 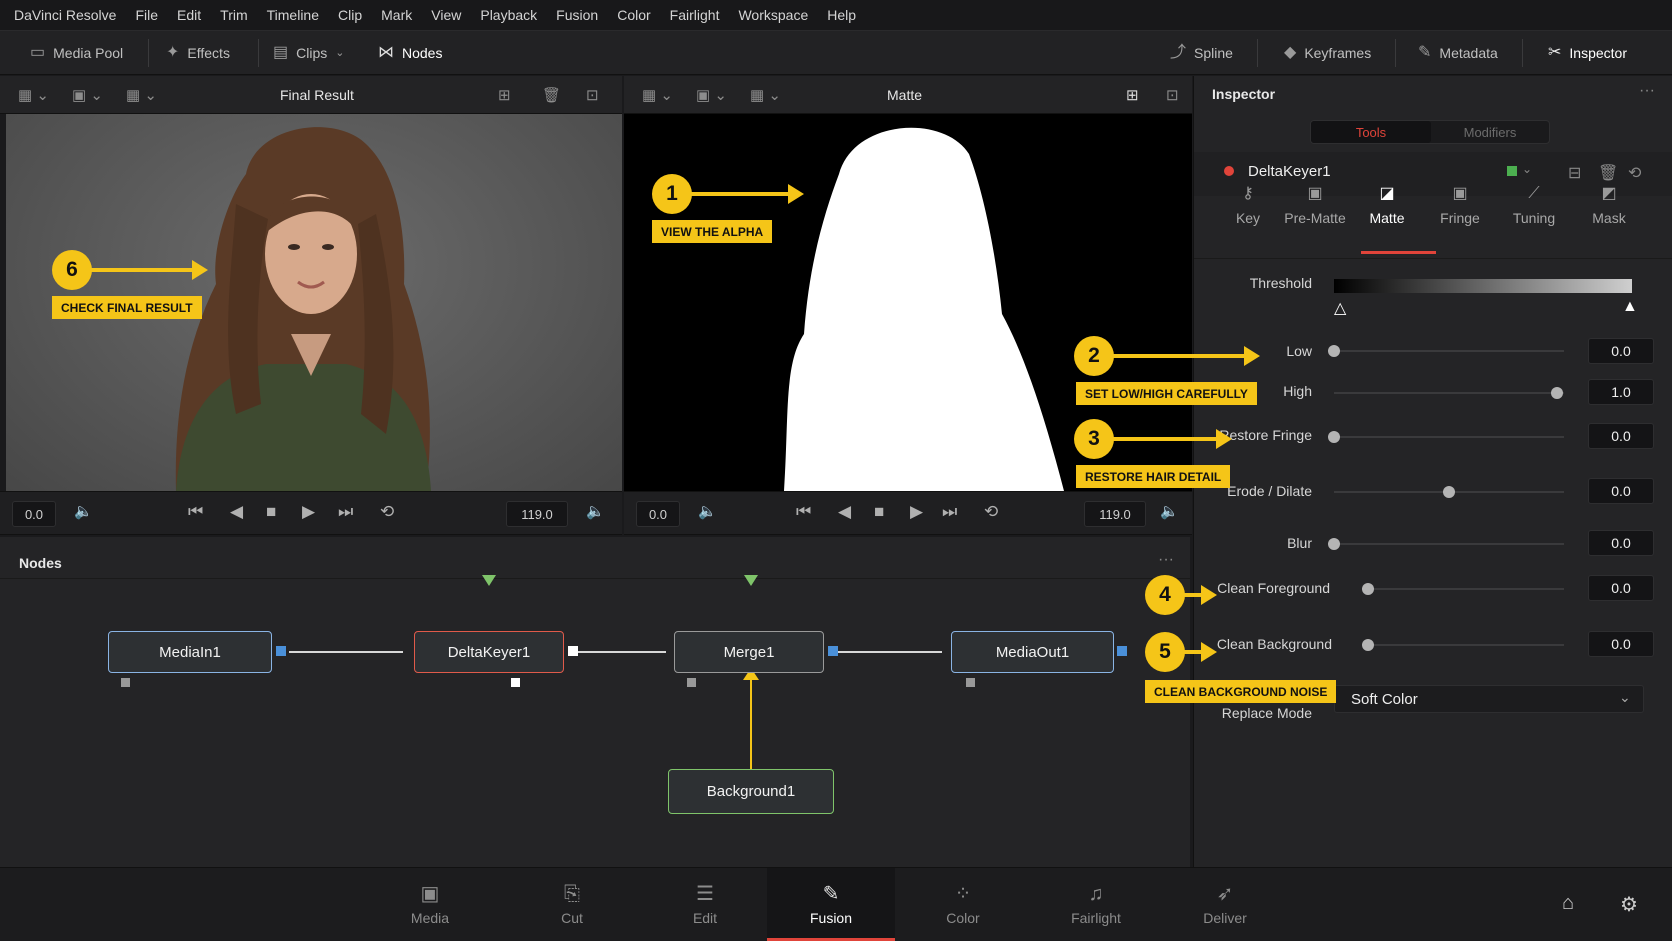 What do you see at coordinates (1490, 132) in the screenshot?
I see `tab-modifiers: Modifiers` at bounding box center [1490, 132].